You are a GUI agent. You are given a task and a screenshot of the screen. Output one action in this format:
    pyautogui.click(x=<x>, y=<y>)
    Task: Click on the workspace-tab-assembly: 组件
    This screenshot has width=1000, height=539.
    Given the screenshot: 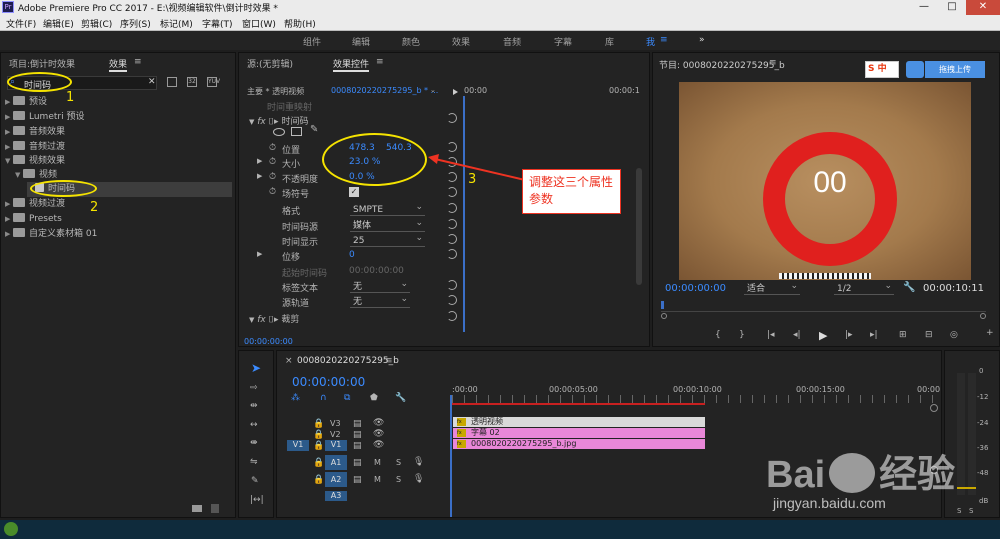 What is the action you would take?
    pyautogui.click(x=312, y=41)
    